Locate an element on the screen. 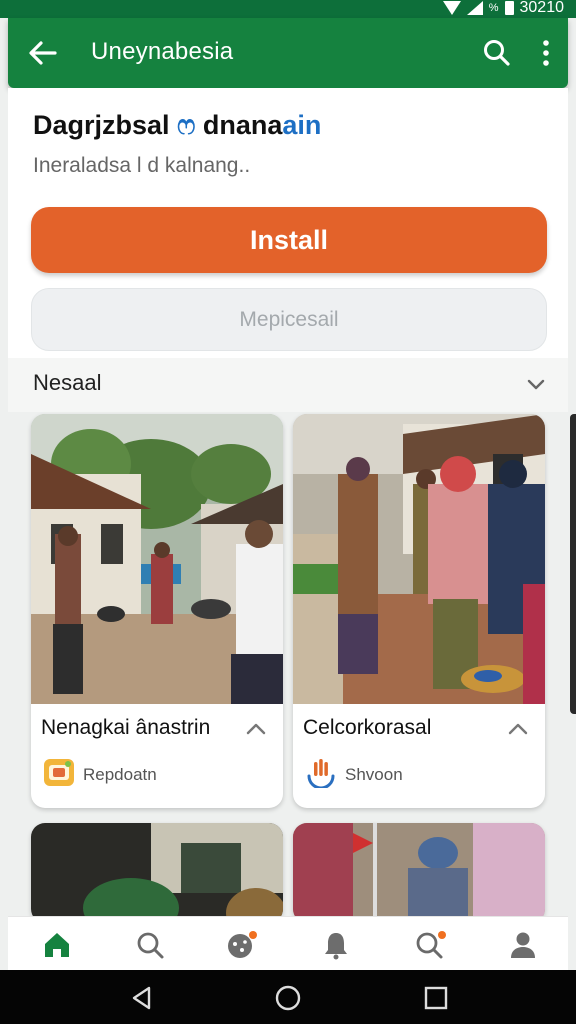 This screenshot has height=1024, width=576. battery-percent: % is located at coordinates (493, 8).